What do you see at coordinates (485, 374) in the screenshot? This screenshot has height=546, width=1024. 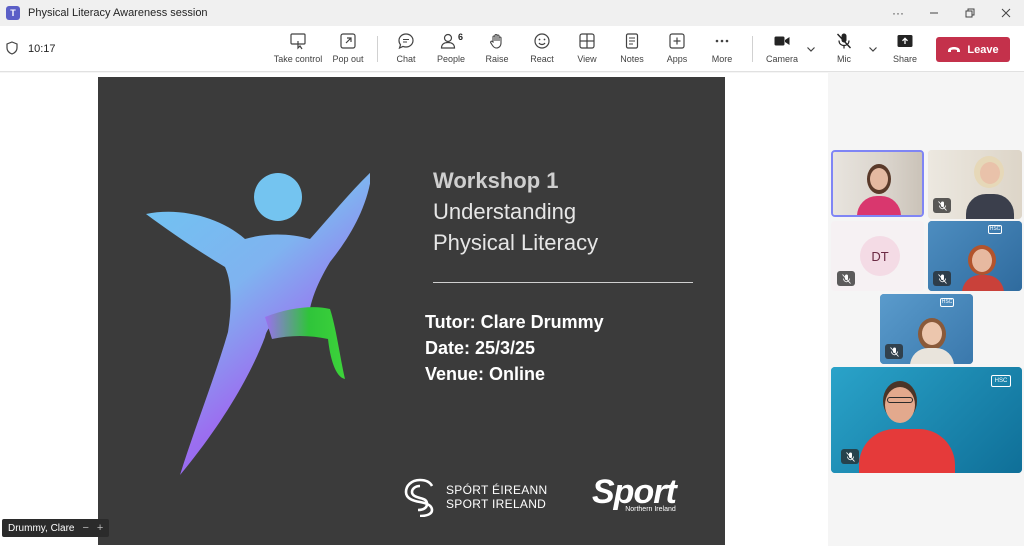 I see `slide-venue: Venue: Online` at bounding box center [485, 374].